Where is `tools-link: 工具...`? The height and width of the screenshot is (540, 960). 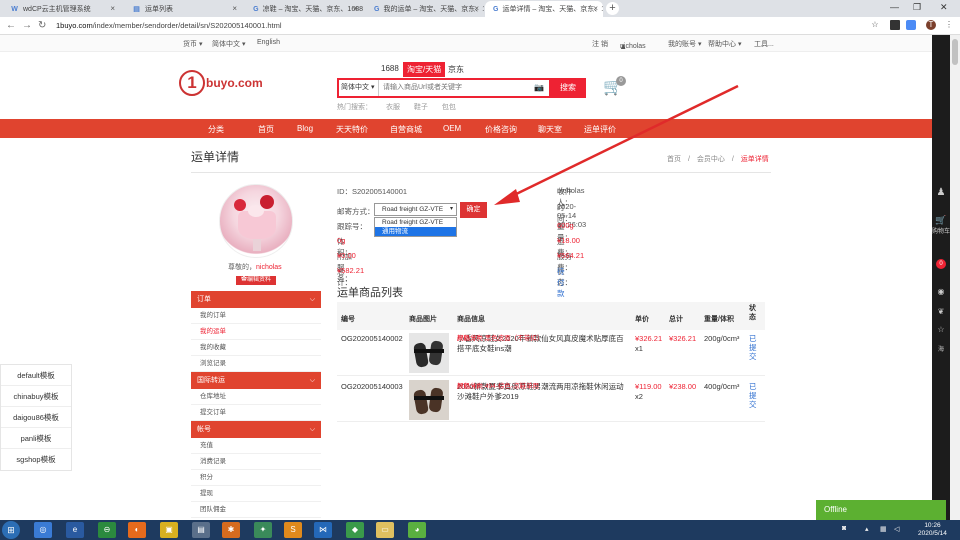 tools-link: 工具... is located at coordinates (764, 44).